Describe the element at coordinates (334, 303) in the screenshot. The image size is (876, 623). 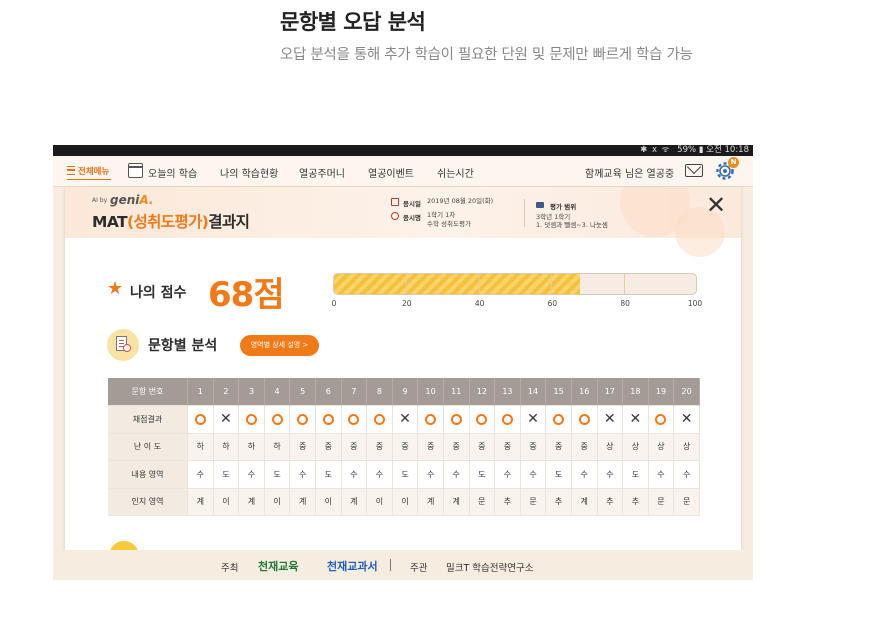
I see `bar-tick: 0` at that location.